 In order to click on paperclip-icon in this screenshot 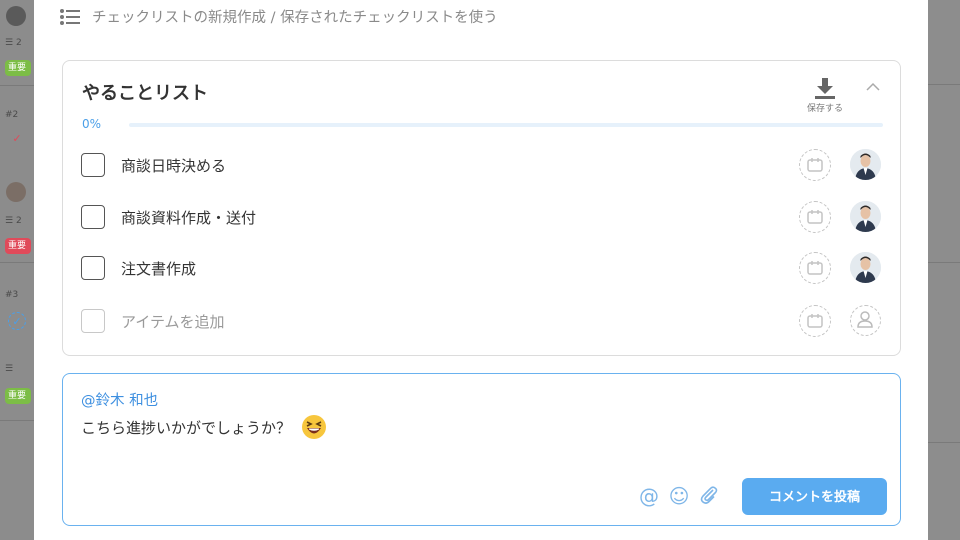, I will do `click(709, 495)`.